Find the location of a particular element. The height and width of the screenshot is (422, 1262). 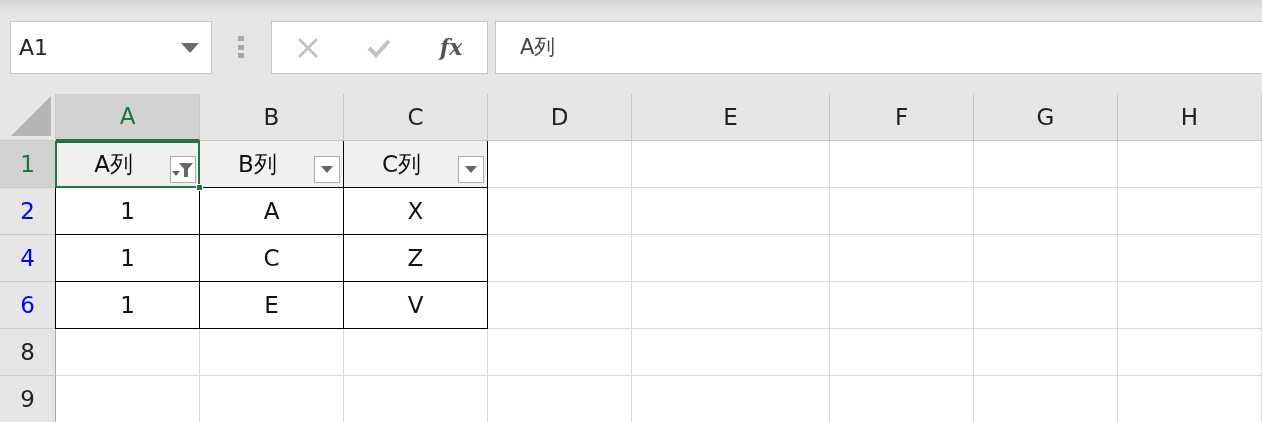

row-header: 4 is located at coordinates (28, 258).